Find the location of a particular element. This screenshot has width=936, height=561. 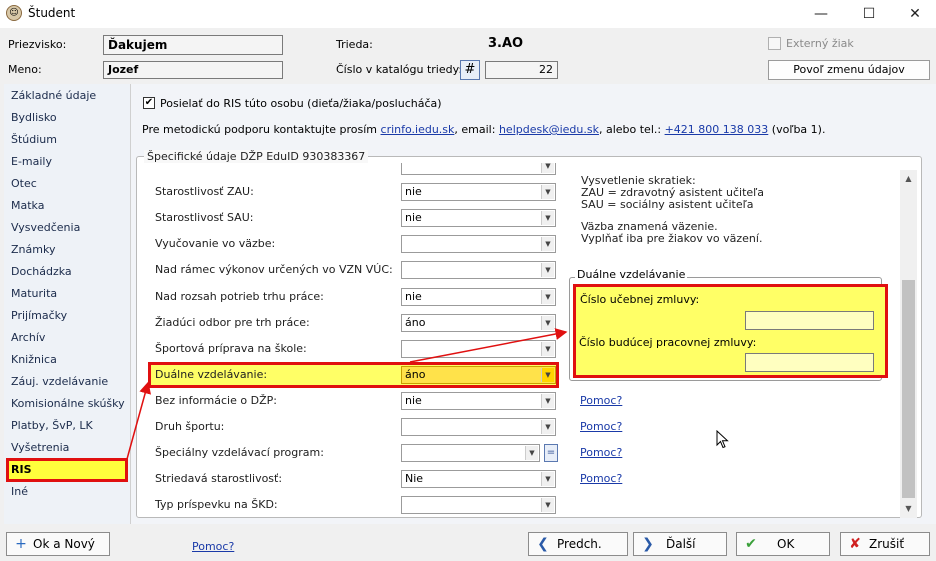

plus-icon: + is located at coordinates (21, 544).